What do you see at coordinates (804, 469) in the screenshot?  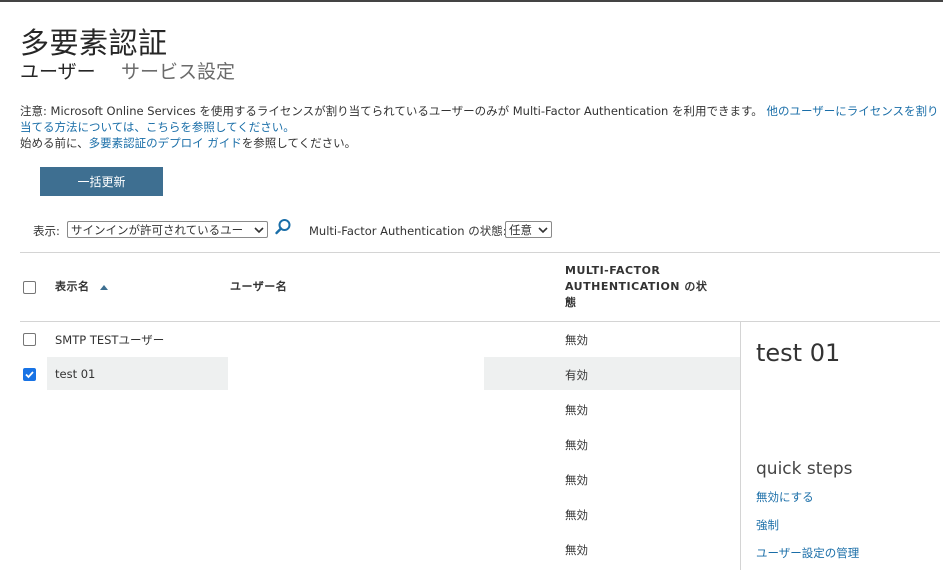 I see `quick-steps-title: quick steps` at bounding box center [804, 469].